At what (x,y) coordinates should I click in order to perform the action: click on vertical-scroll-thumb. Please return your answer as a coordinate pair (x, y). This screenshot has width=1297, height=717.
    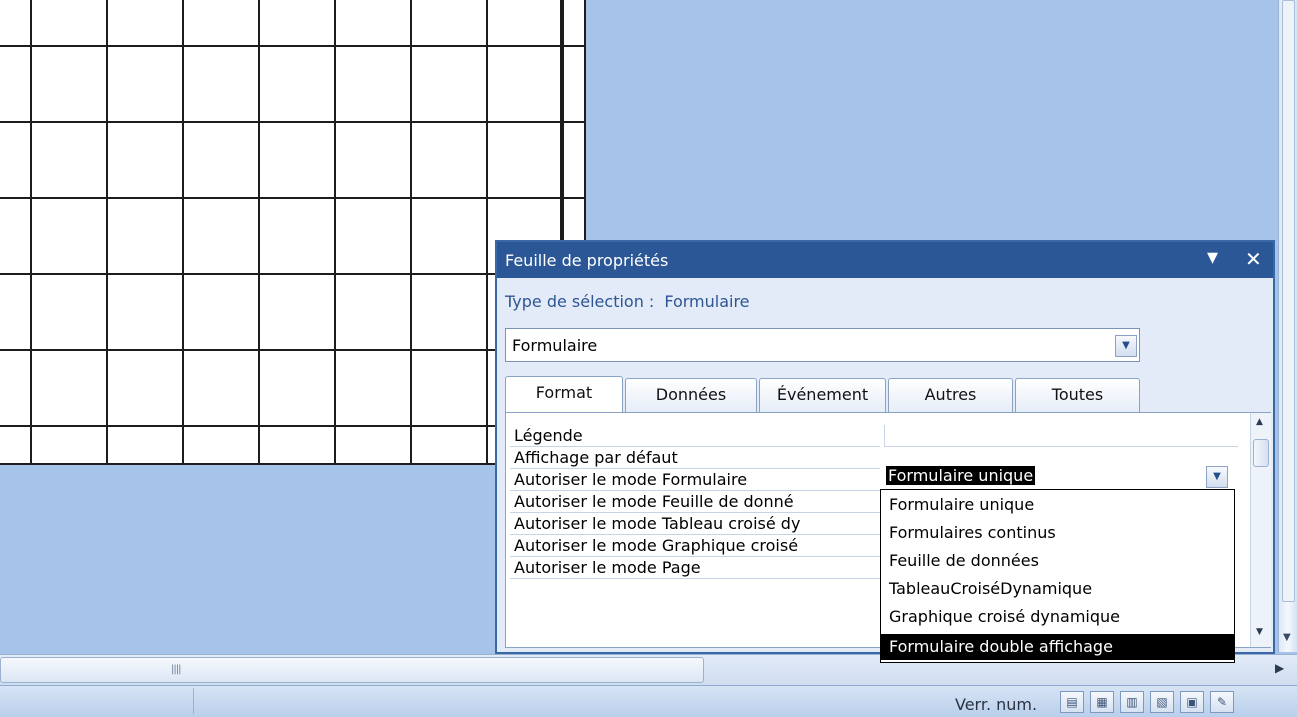
    Looking at the image, I should click on (1288, 301).